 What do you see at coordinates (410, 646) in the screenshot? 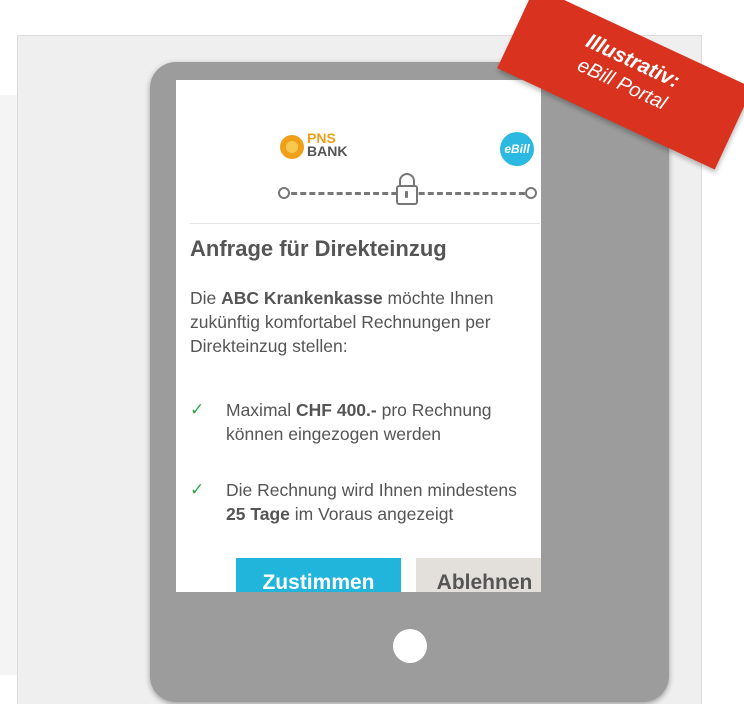
I see `home-button` at bounding box center [410, 646].